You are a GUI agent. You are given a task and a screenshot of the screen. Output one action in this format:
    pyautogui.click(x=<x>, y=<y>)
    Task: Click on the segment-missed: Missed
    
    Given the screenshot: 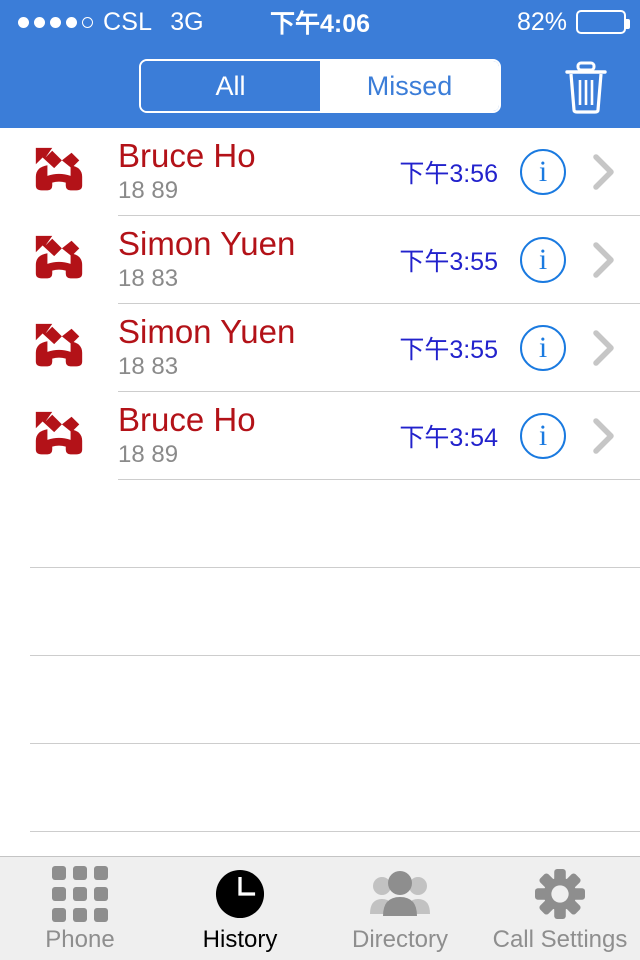 What is the action you would take?
    pyautogui.click(x=409, y=86)
    